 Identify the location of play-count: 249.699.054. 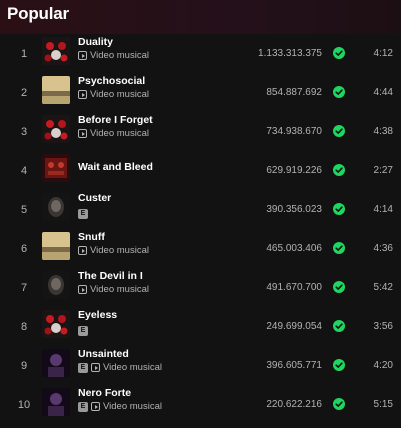
(294, 326).